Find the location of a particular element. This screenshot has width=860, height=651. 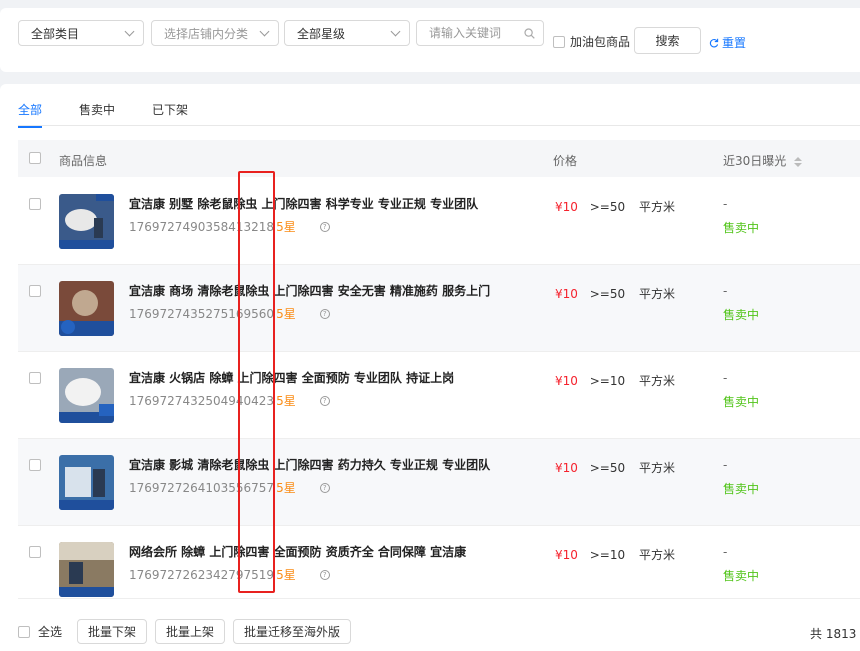

status-tabs: 全部 售卖中 已下架 is located at coordinates (121, 114).